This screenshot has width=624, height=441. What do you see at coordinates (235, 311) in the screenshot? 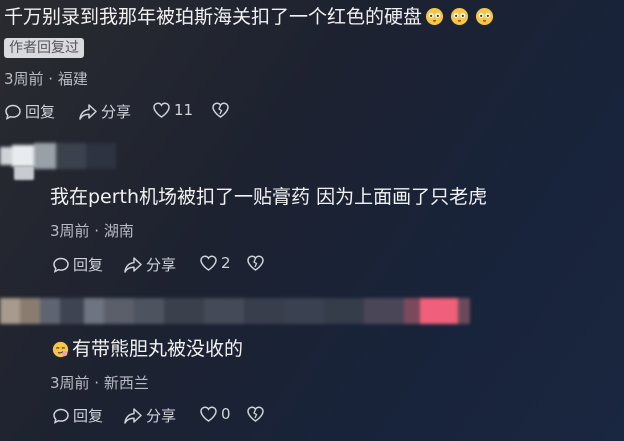
I see `blurred-user-info` at bounding box center [235, 311].